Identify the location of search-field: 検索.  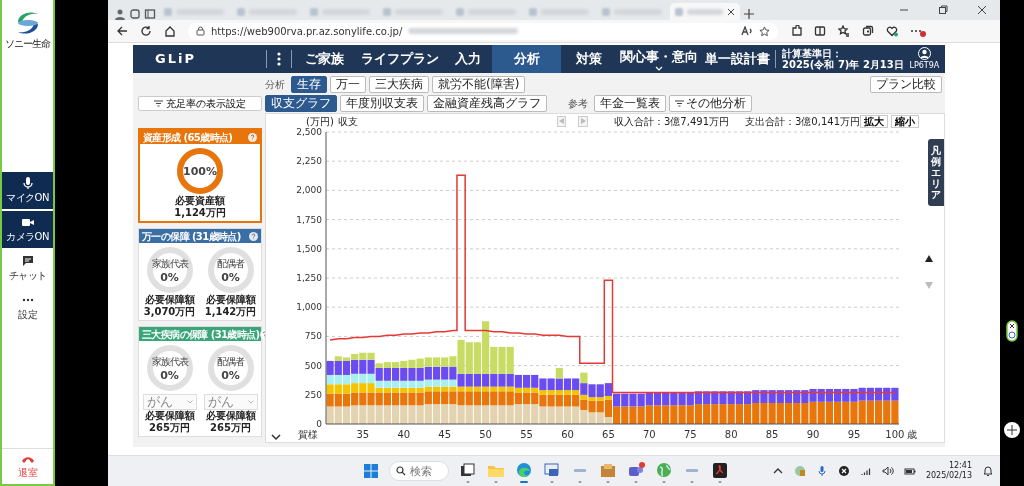
(419, 471).